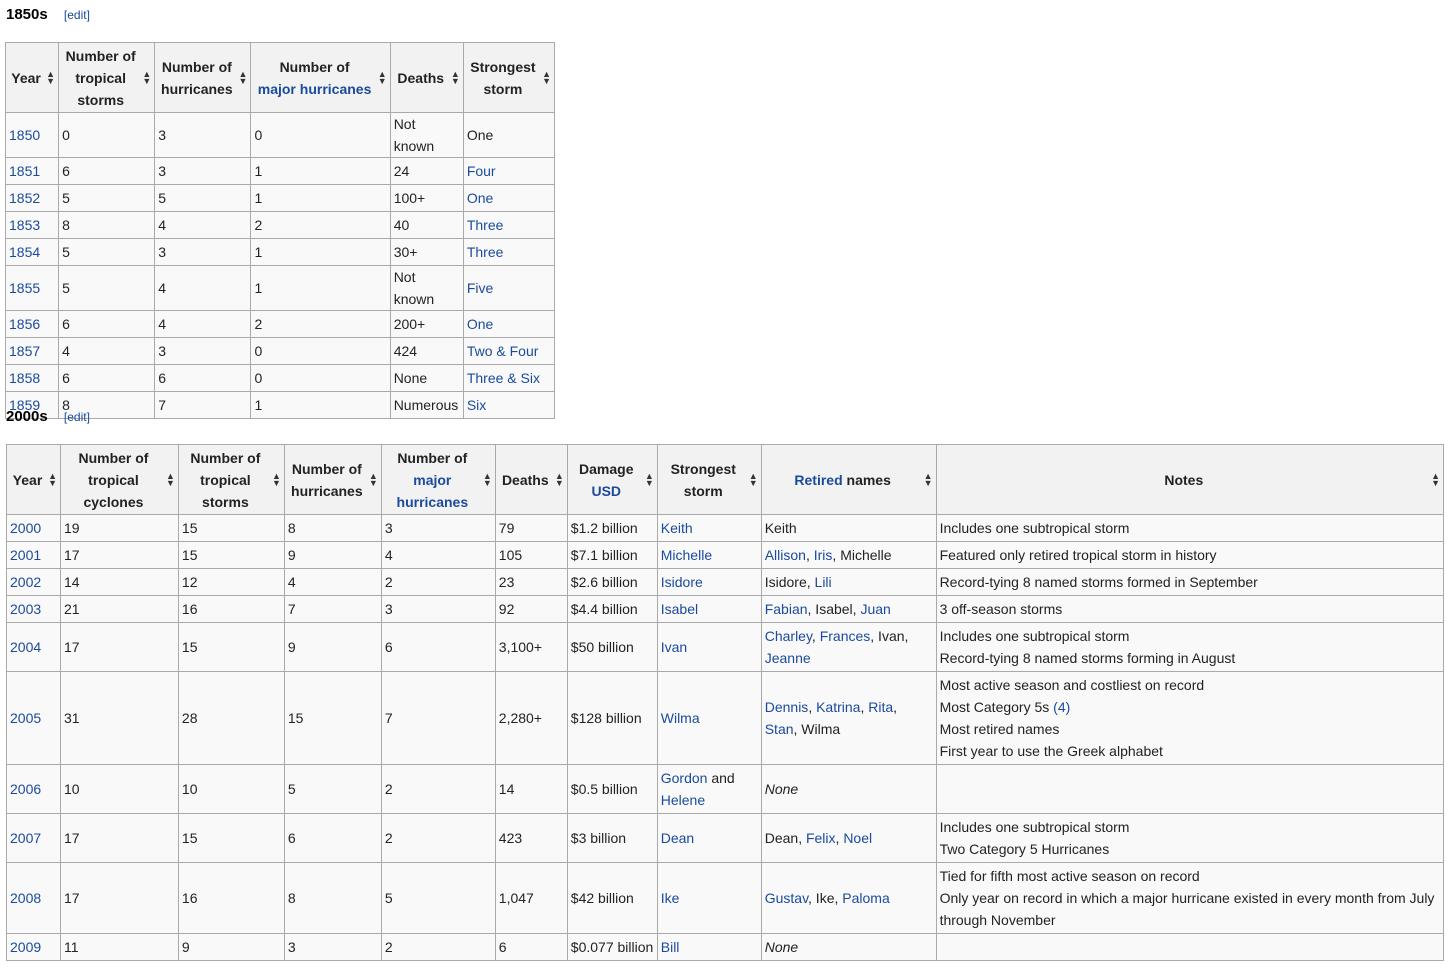 This screenshot has width=1453, height=970. What do you see at coordinates (684, 778) in the screenshot?
I see `strongest-storm-cell-link: Gordon` at bounding box center [684, 778].